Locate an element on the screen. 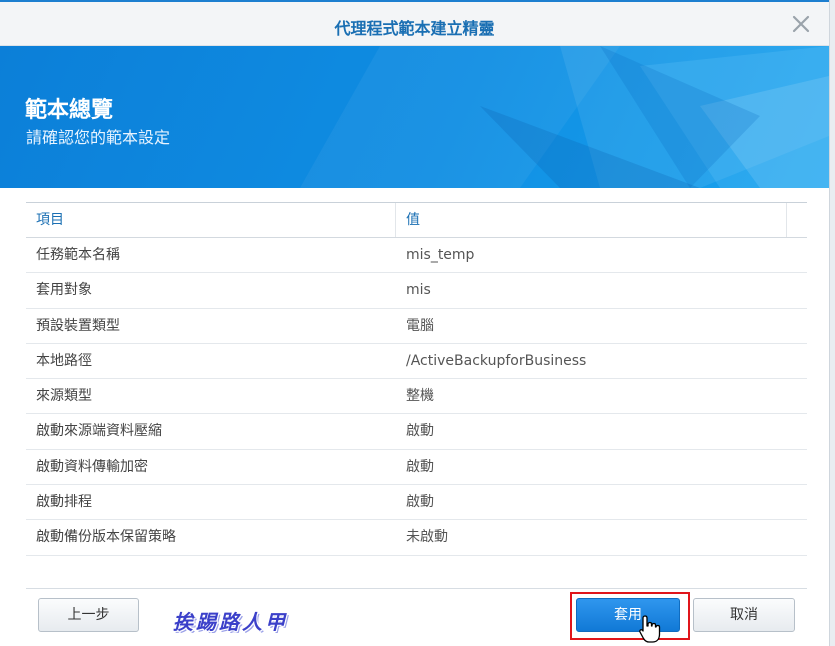  table-row: 任務範本名稱 mis_temp is located at coordinates (416, 256).